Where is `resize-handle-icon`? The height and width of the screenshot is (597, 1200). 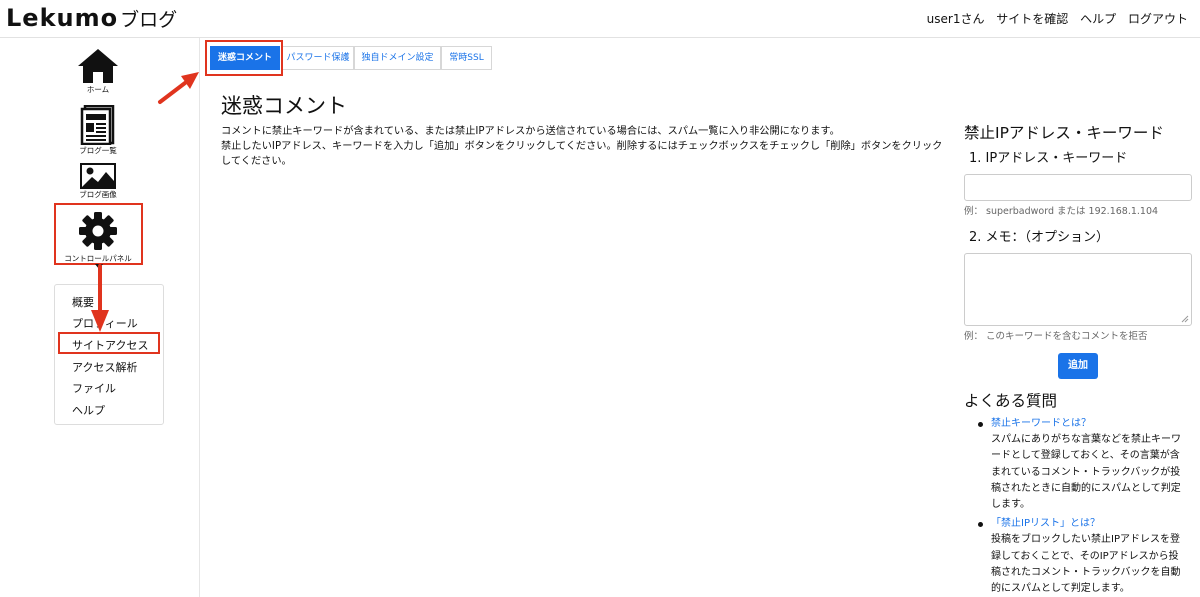
resize-handle-icon is located at coordinates (1185, 319).